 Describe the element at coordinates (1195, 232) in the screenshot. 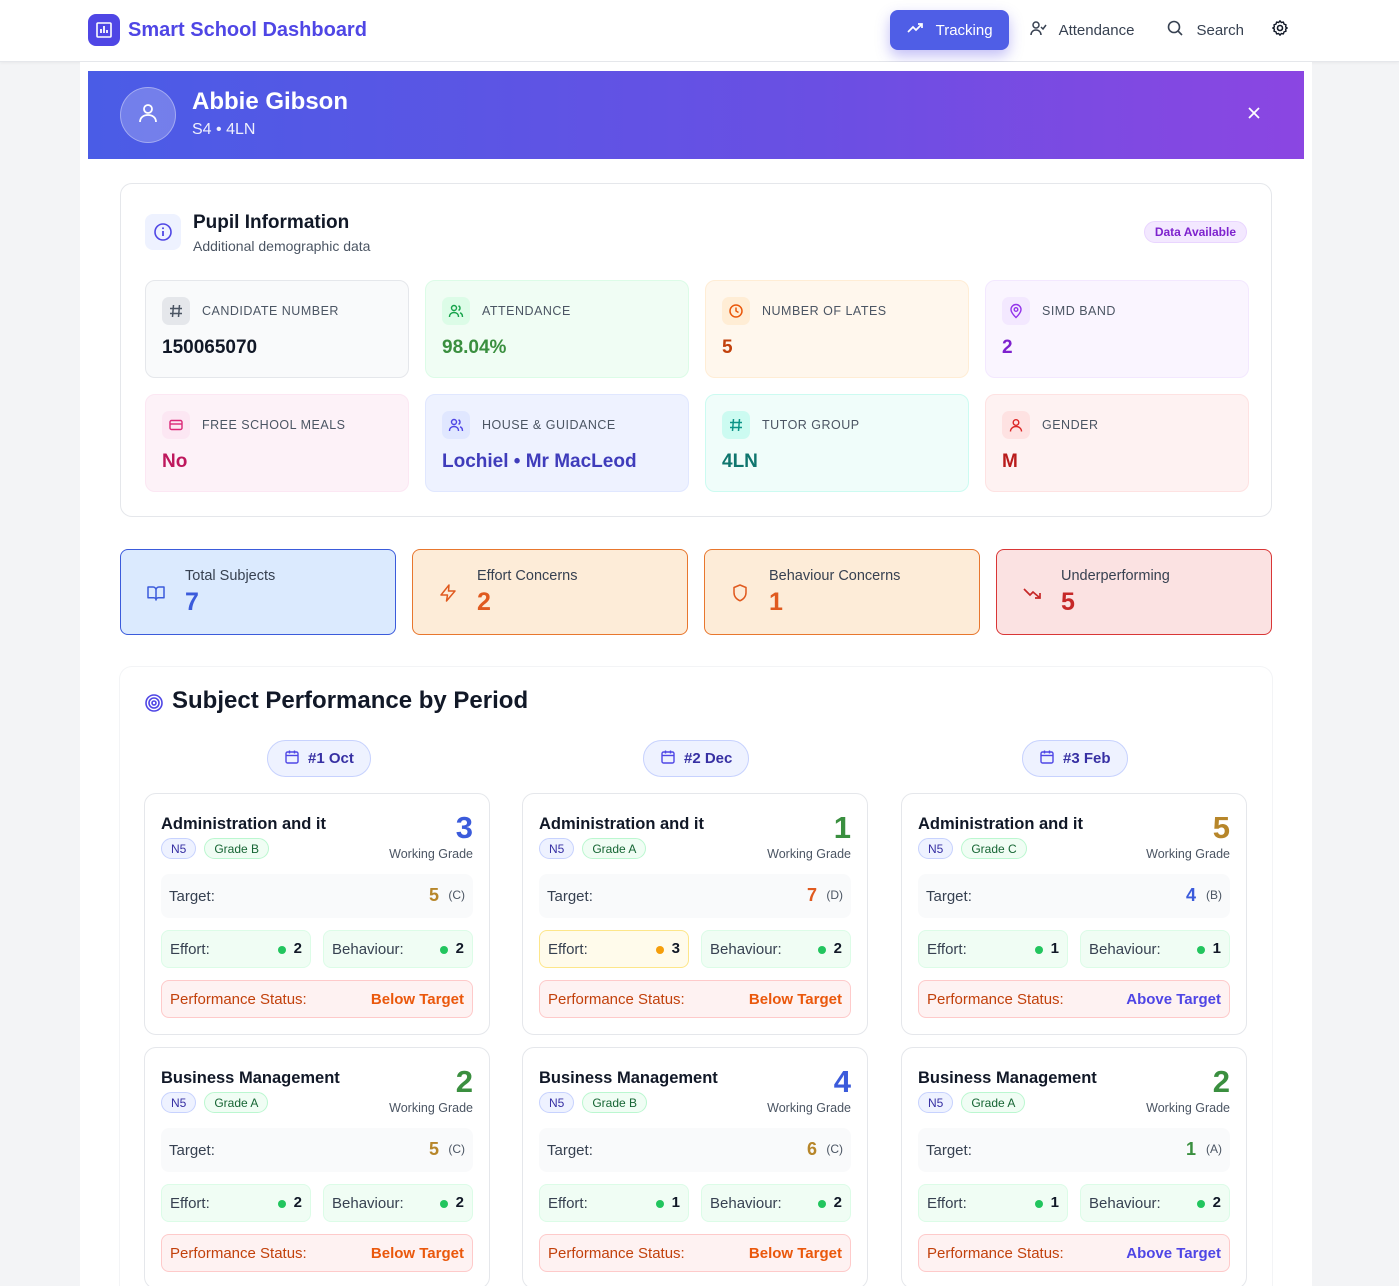

I see `status-badge: Data Available` at that location.